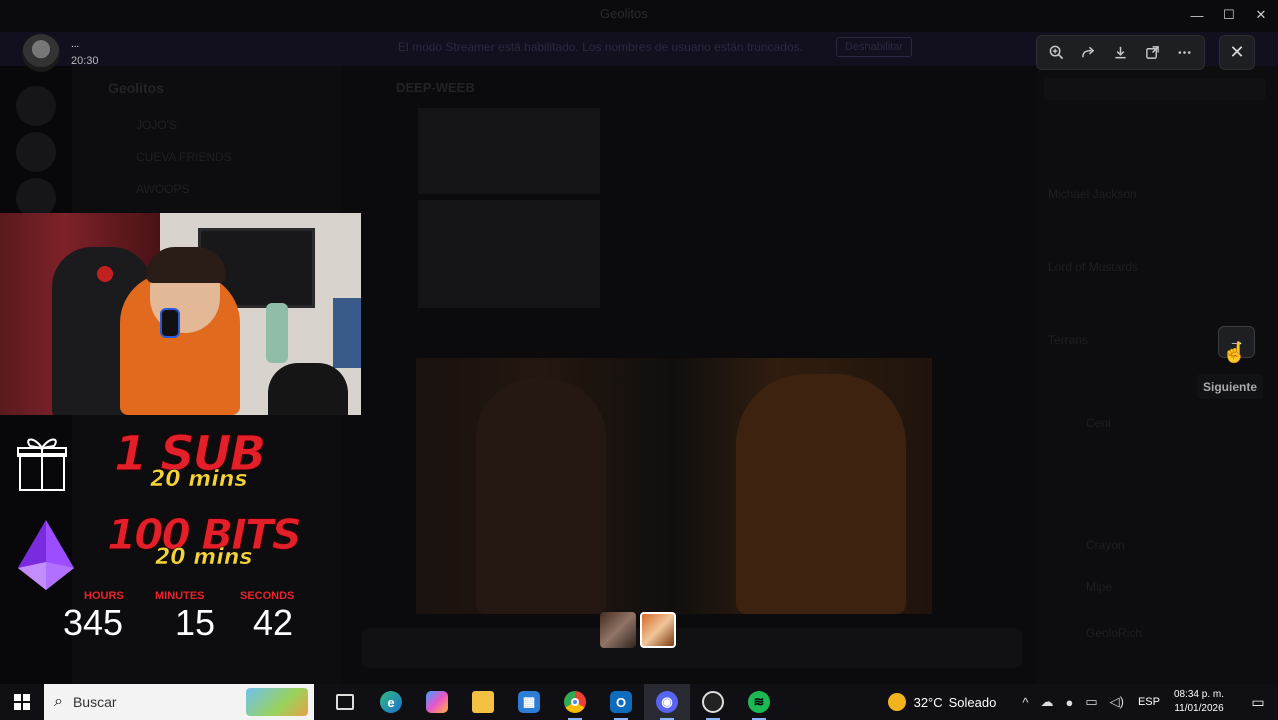 The image size is (1278, 720). What do you see at coordinates (1114, 633) in the screenshot?
I see `member-item: GeoloRich` at bounding box center [1114, 633].